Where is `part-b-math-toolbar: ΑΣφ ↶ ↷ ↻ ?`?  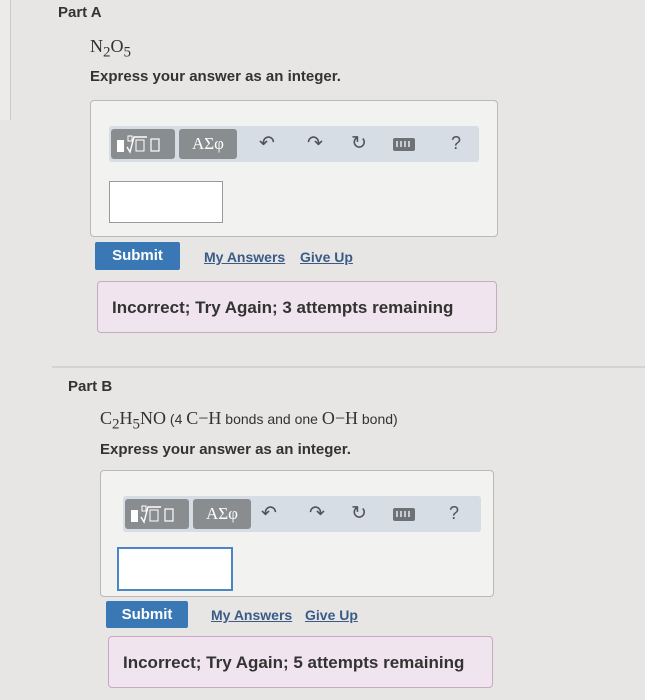
part-b-math-toolbar: ΑΣφ ↶ ↷ ↻ ? is located at coordinates (302, 514).